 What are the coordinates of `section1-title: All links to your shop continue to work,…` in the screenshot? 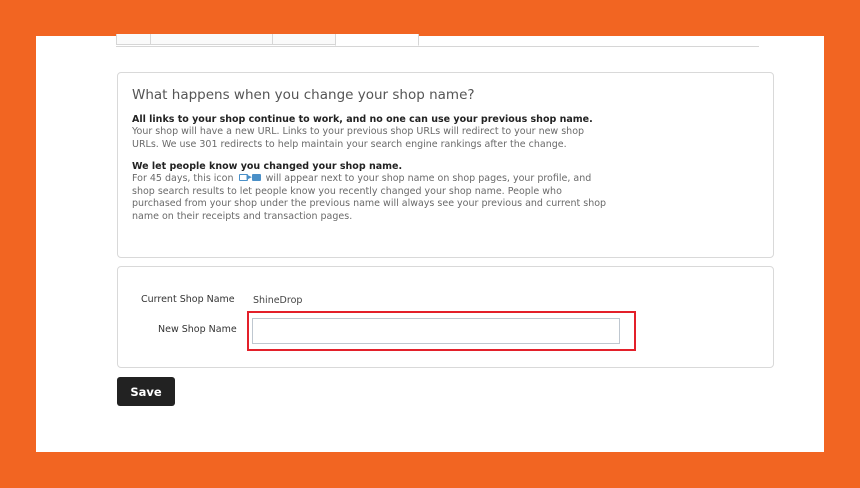 It's located at (362, 119).